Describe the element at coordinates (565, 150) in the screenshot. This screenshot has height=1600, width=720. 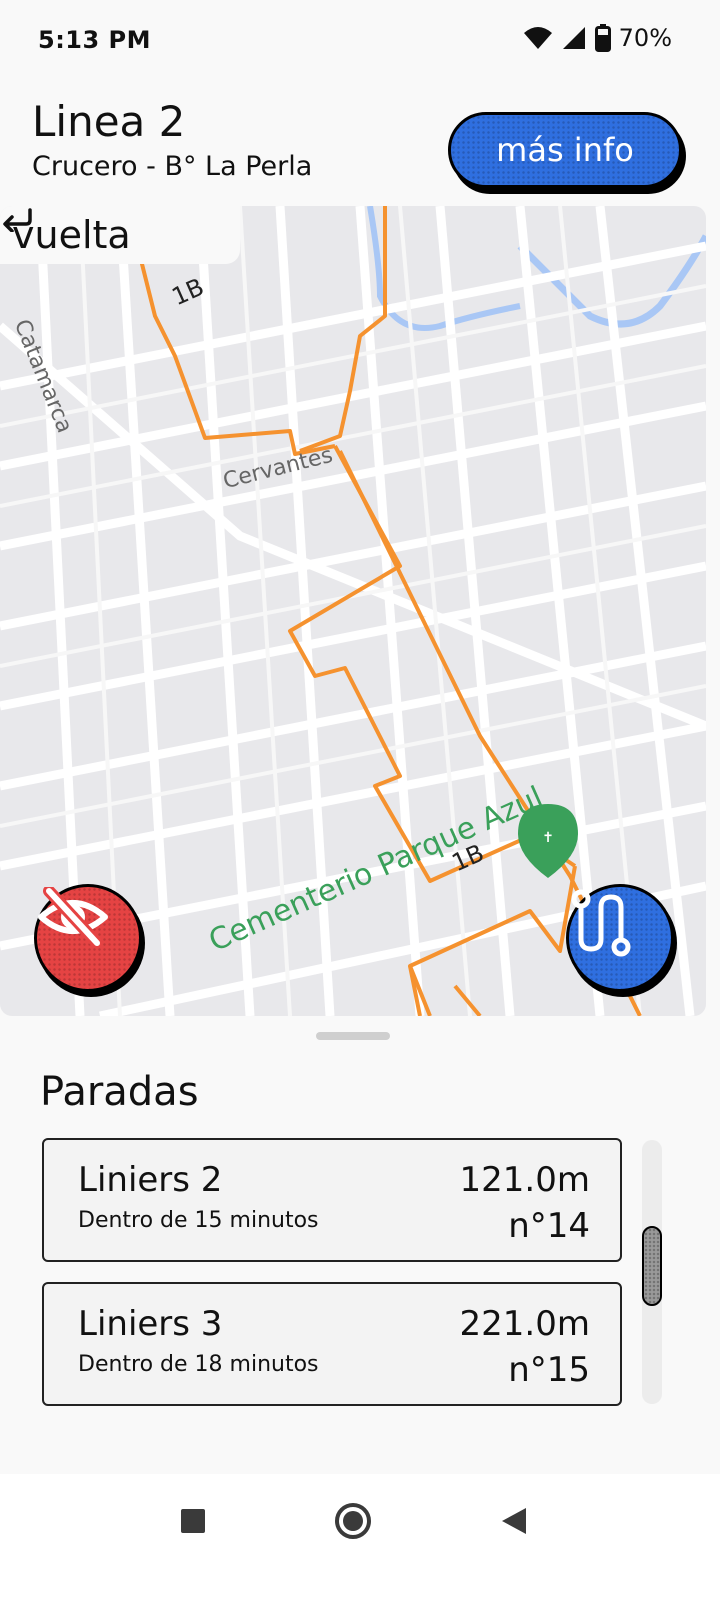
I see `more-info-button: más info` at that location.